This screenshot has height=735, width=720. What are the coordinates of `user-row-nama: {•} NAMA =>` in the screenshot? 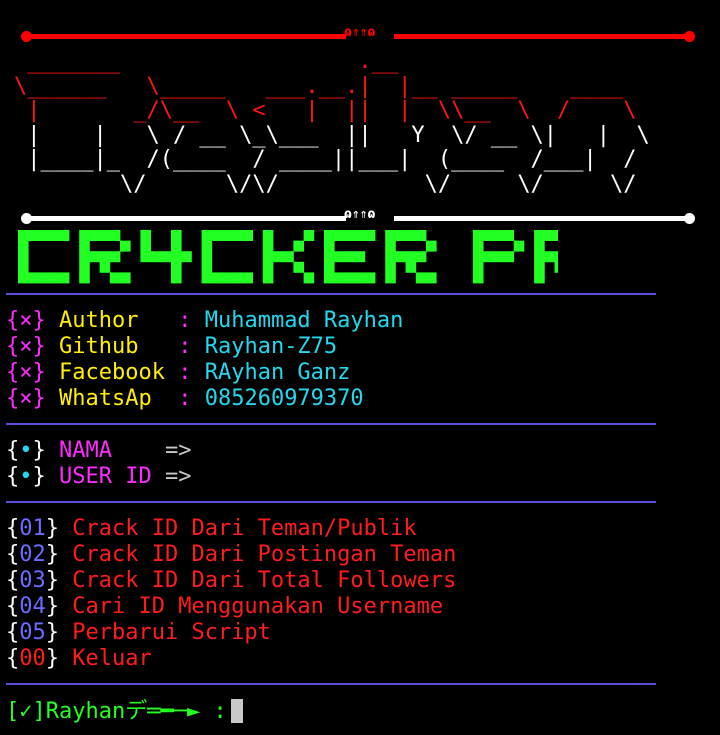 It's located at (99, 450).